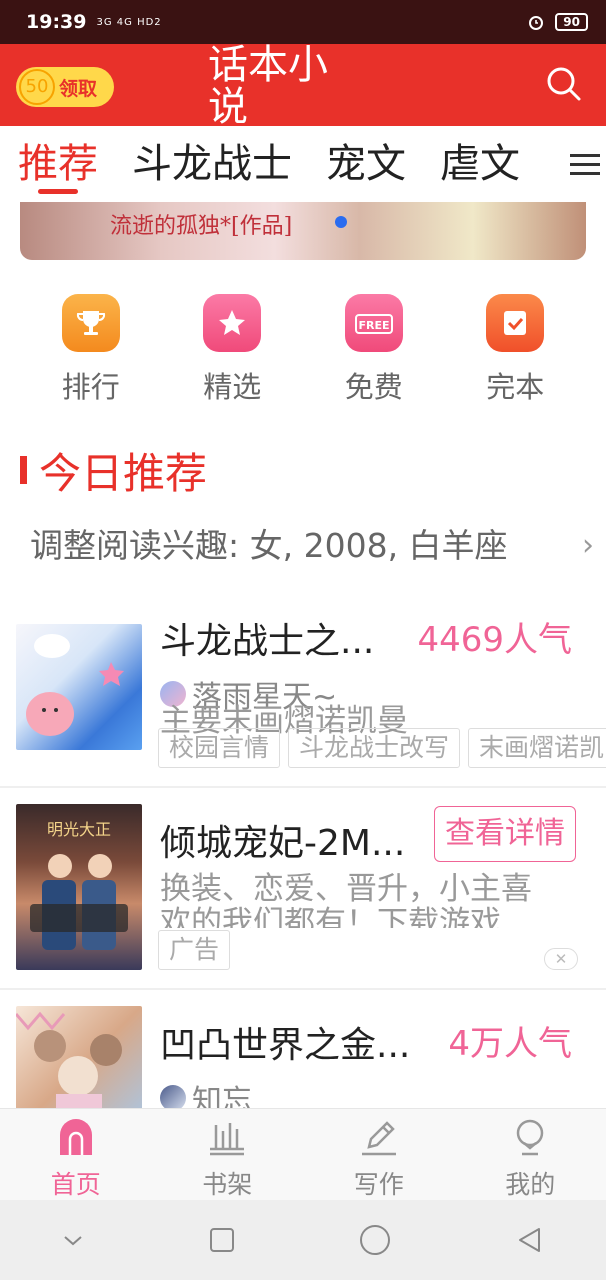 Image resolution: width=606 pixels, height=1280 pixels. Describe the element at coordinates (536, 23) in the screenshot. I see `alarm-icon` at that location.